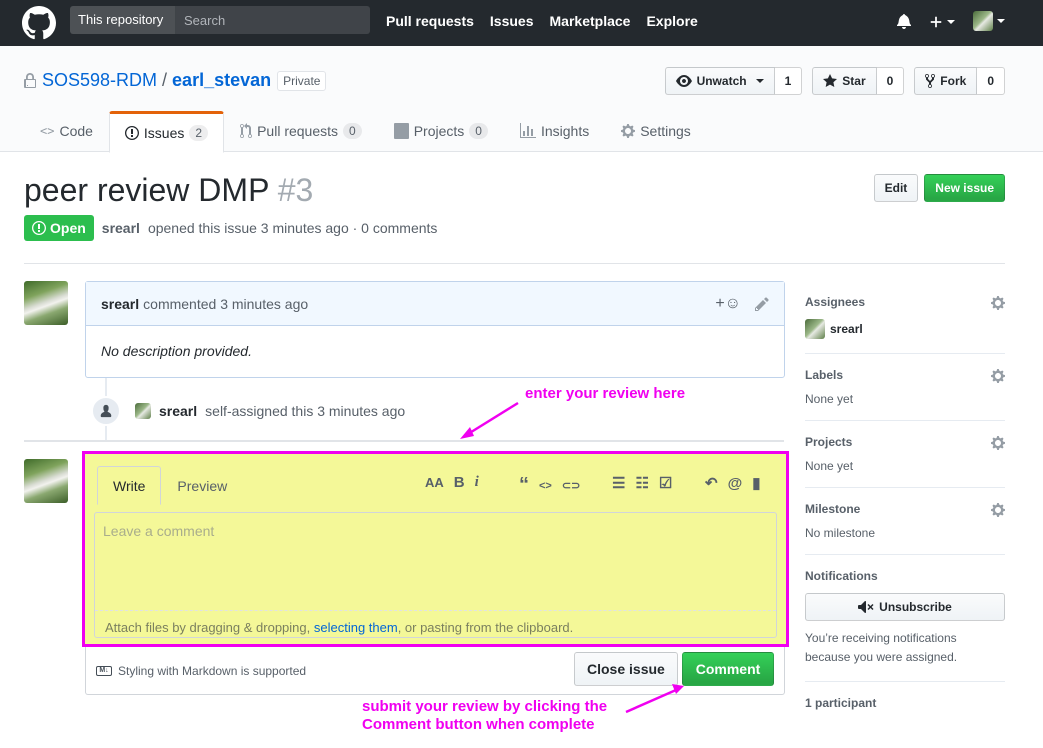  I want to click on add-reaction-icon: +☺, so click(728, 304).